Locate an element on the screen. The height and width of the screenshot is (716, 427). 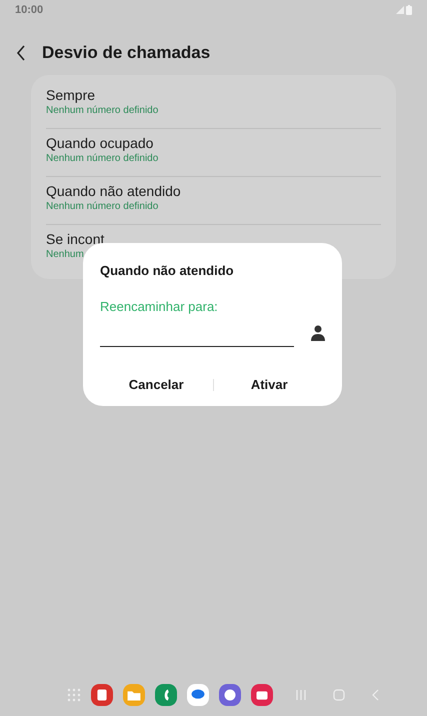
status-time: 10:00 is located at coordinates (29, 10).